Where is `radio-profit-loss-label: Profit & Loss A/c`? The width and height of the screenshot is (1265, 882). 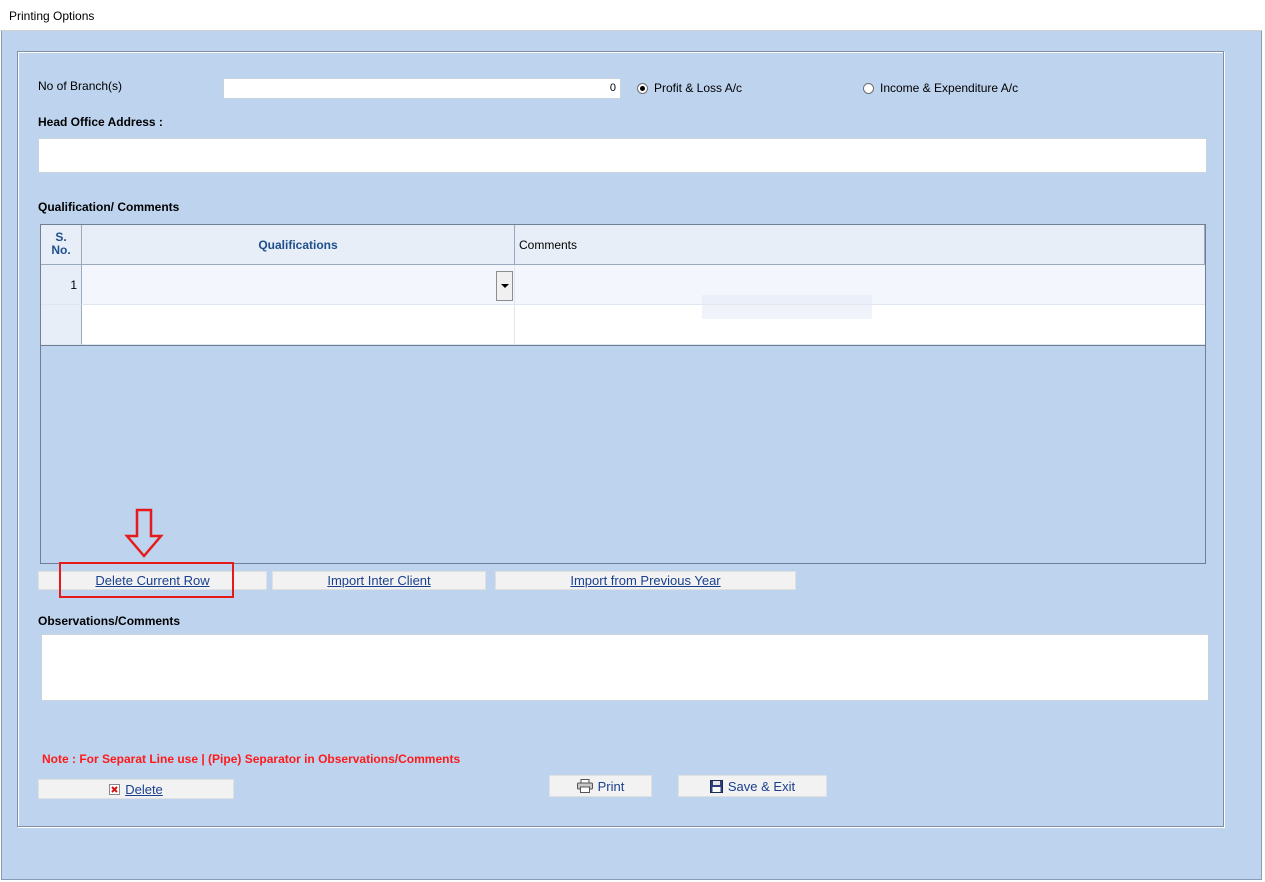 radio-profit-loss-label: Profit & Loss A/c is located at coordinates (698, 88).